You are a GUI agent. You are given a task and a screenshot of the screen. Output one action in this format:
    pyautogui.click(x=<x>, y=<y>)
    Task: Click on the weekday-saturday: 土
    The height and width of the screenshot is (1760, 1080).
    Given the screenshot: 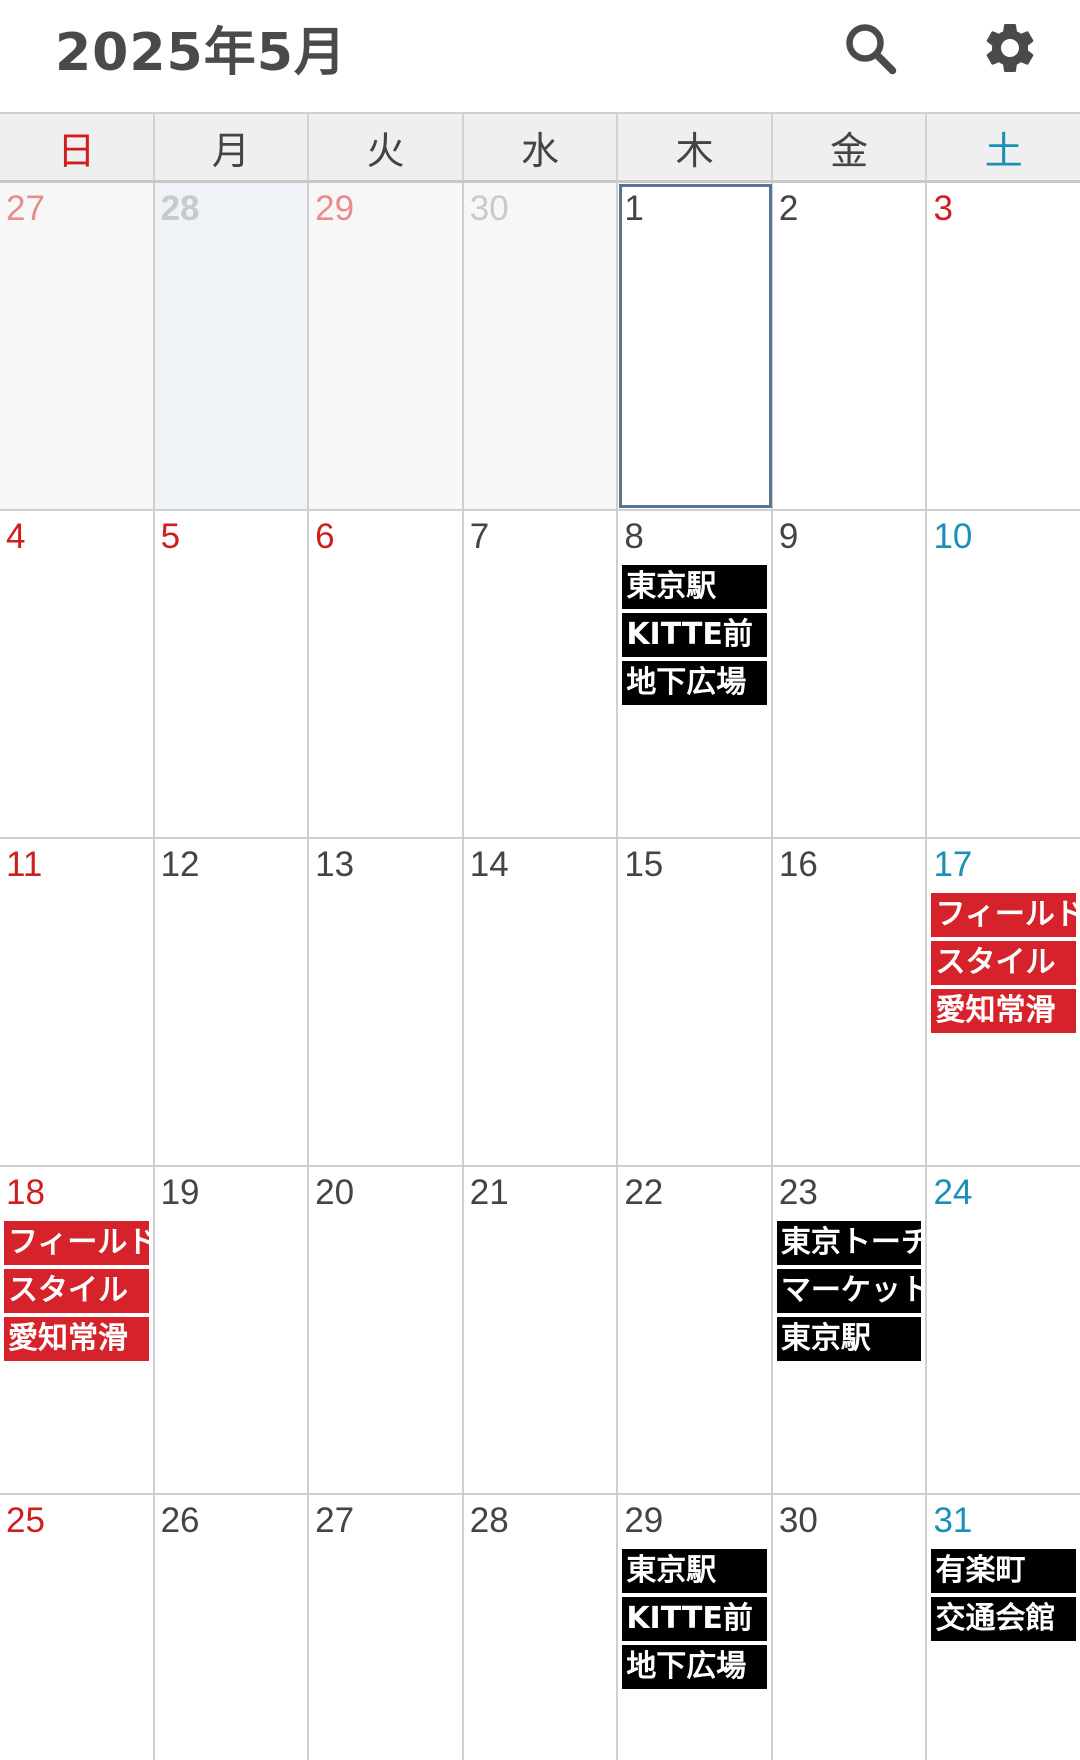 What is the action you would take?
    pyautogui.click(x=1003, y=150)
    